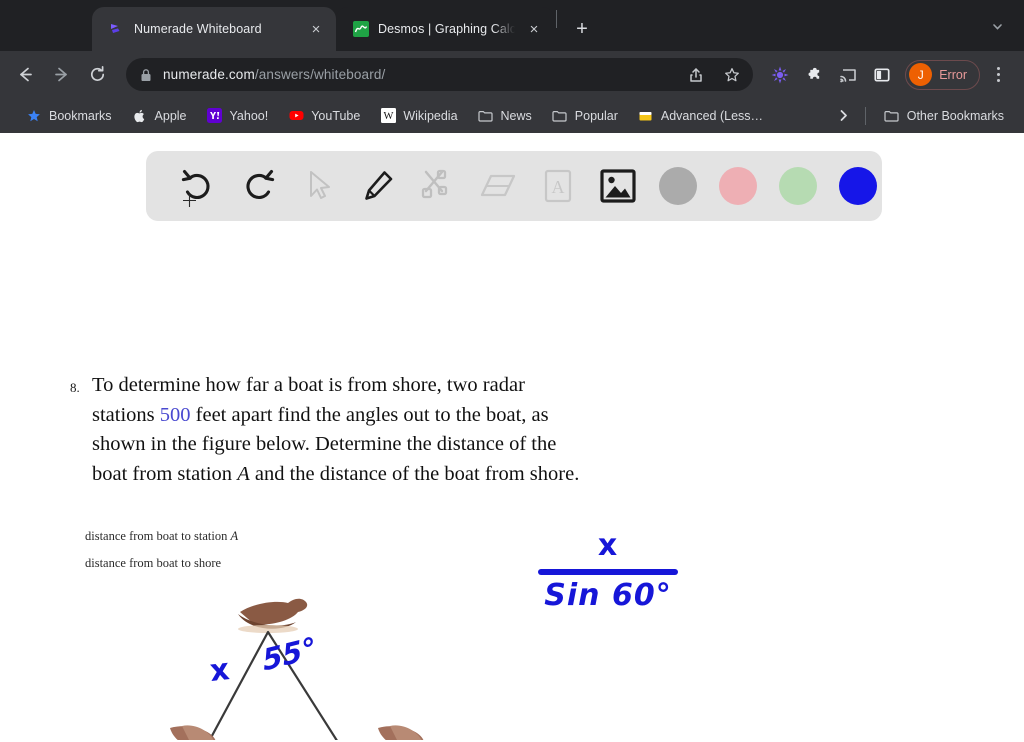  Describe the element at coordinates (34, 116) in the screenshot. I see `blue-star-icon` at that location.